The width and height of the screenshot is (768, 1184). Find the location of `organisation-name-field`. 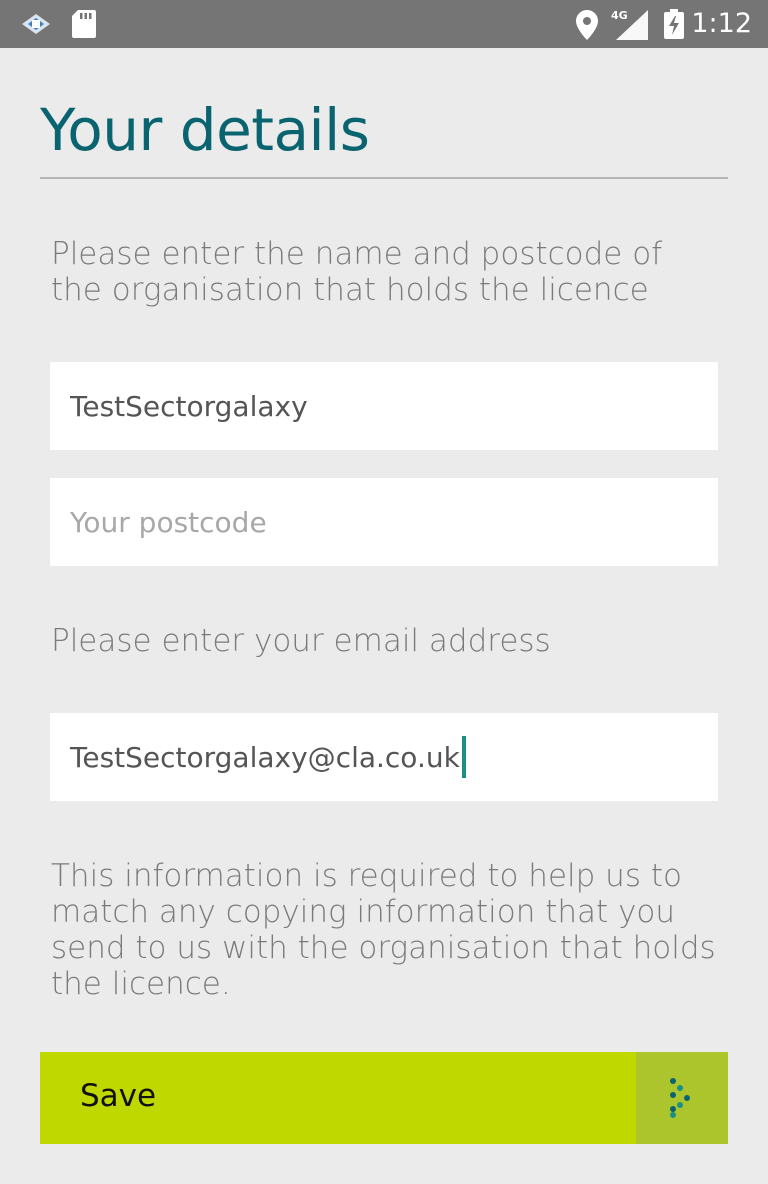

organisation-name-field is located at coordinates (384, 406).